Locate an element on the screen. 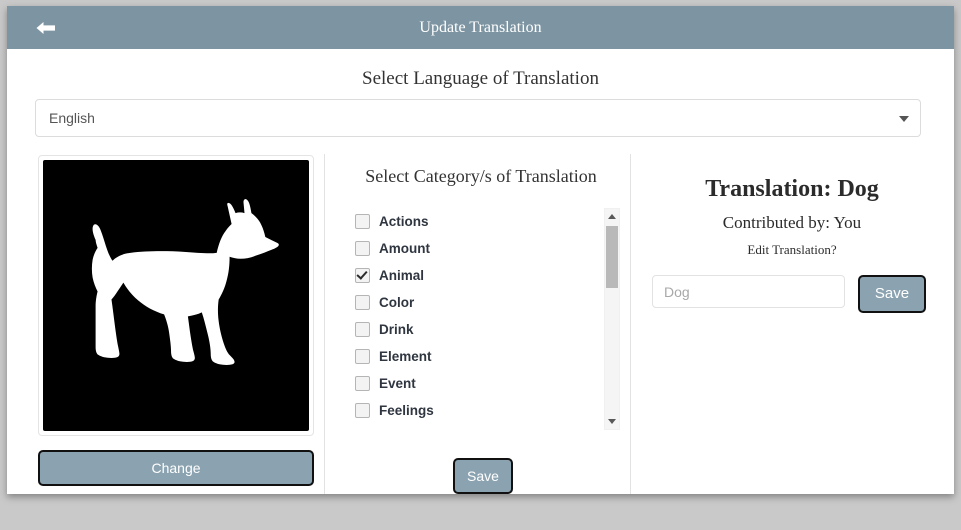 The height and width of the screenshot is (530, 961). category-row: Element is located at coordinates (470, 356).